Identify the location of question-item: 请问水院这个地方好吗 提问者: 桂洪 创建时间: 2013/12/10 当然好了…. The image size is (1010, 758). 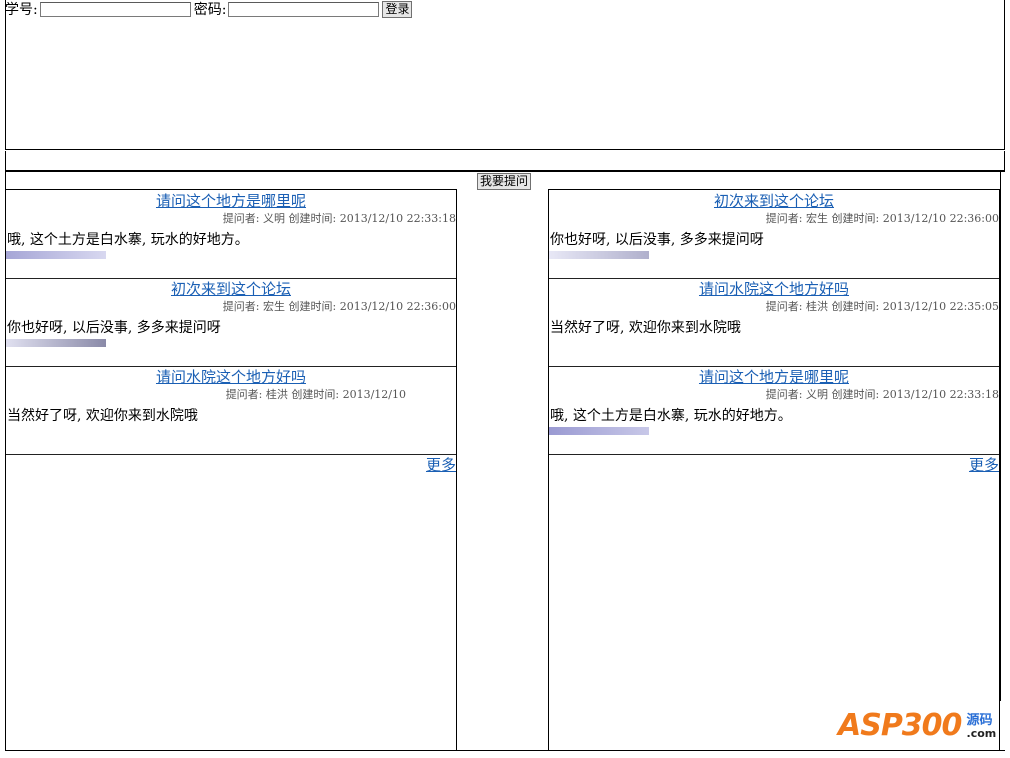
(231, 410).